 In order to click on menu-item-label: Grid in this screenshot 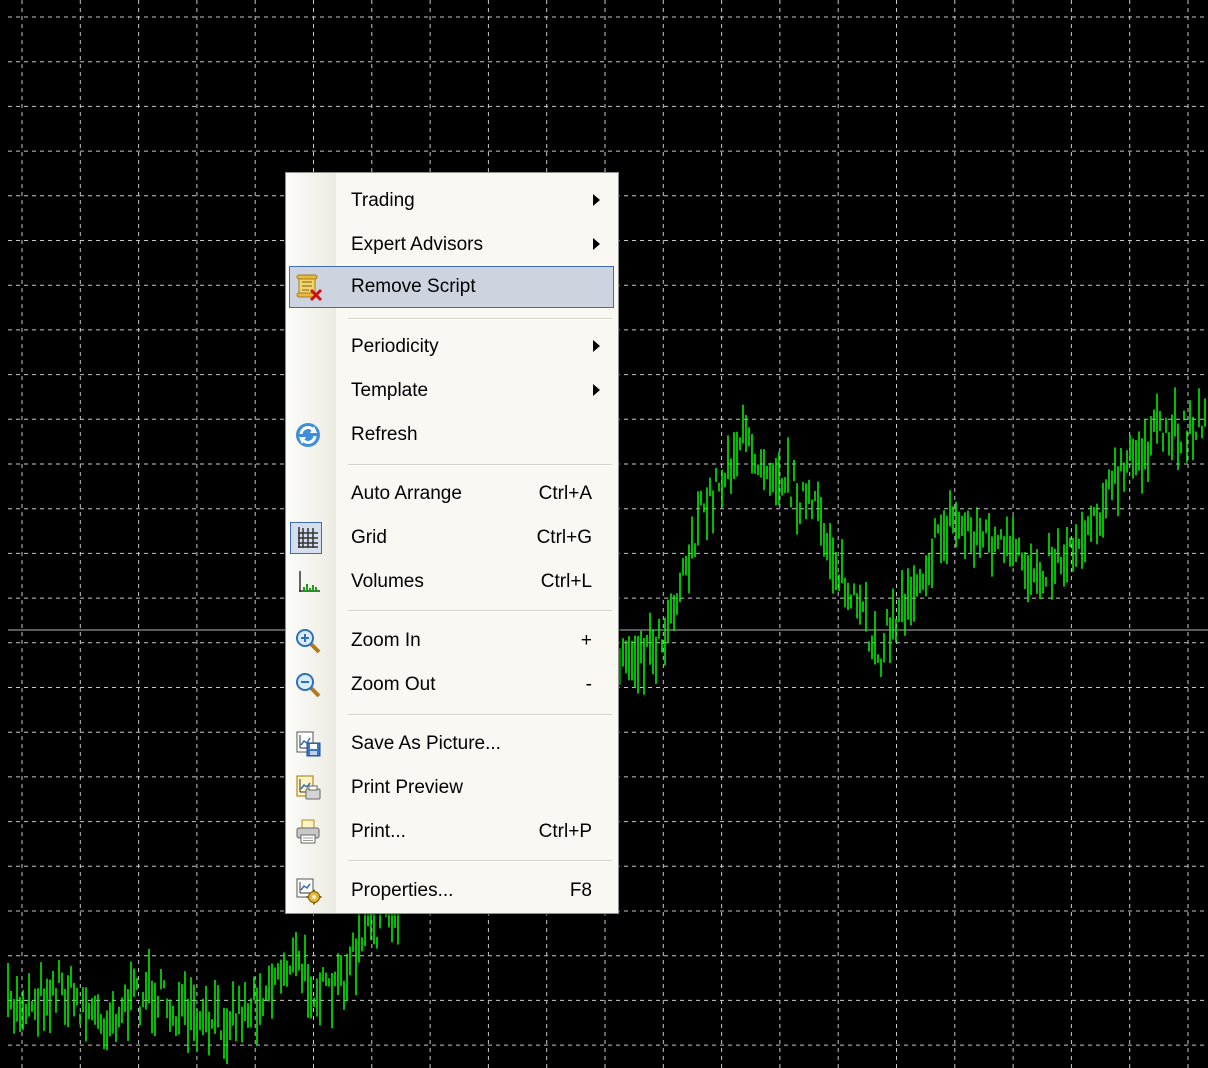, I will do `click(369, 537)`.